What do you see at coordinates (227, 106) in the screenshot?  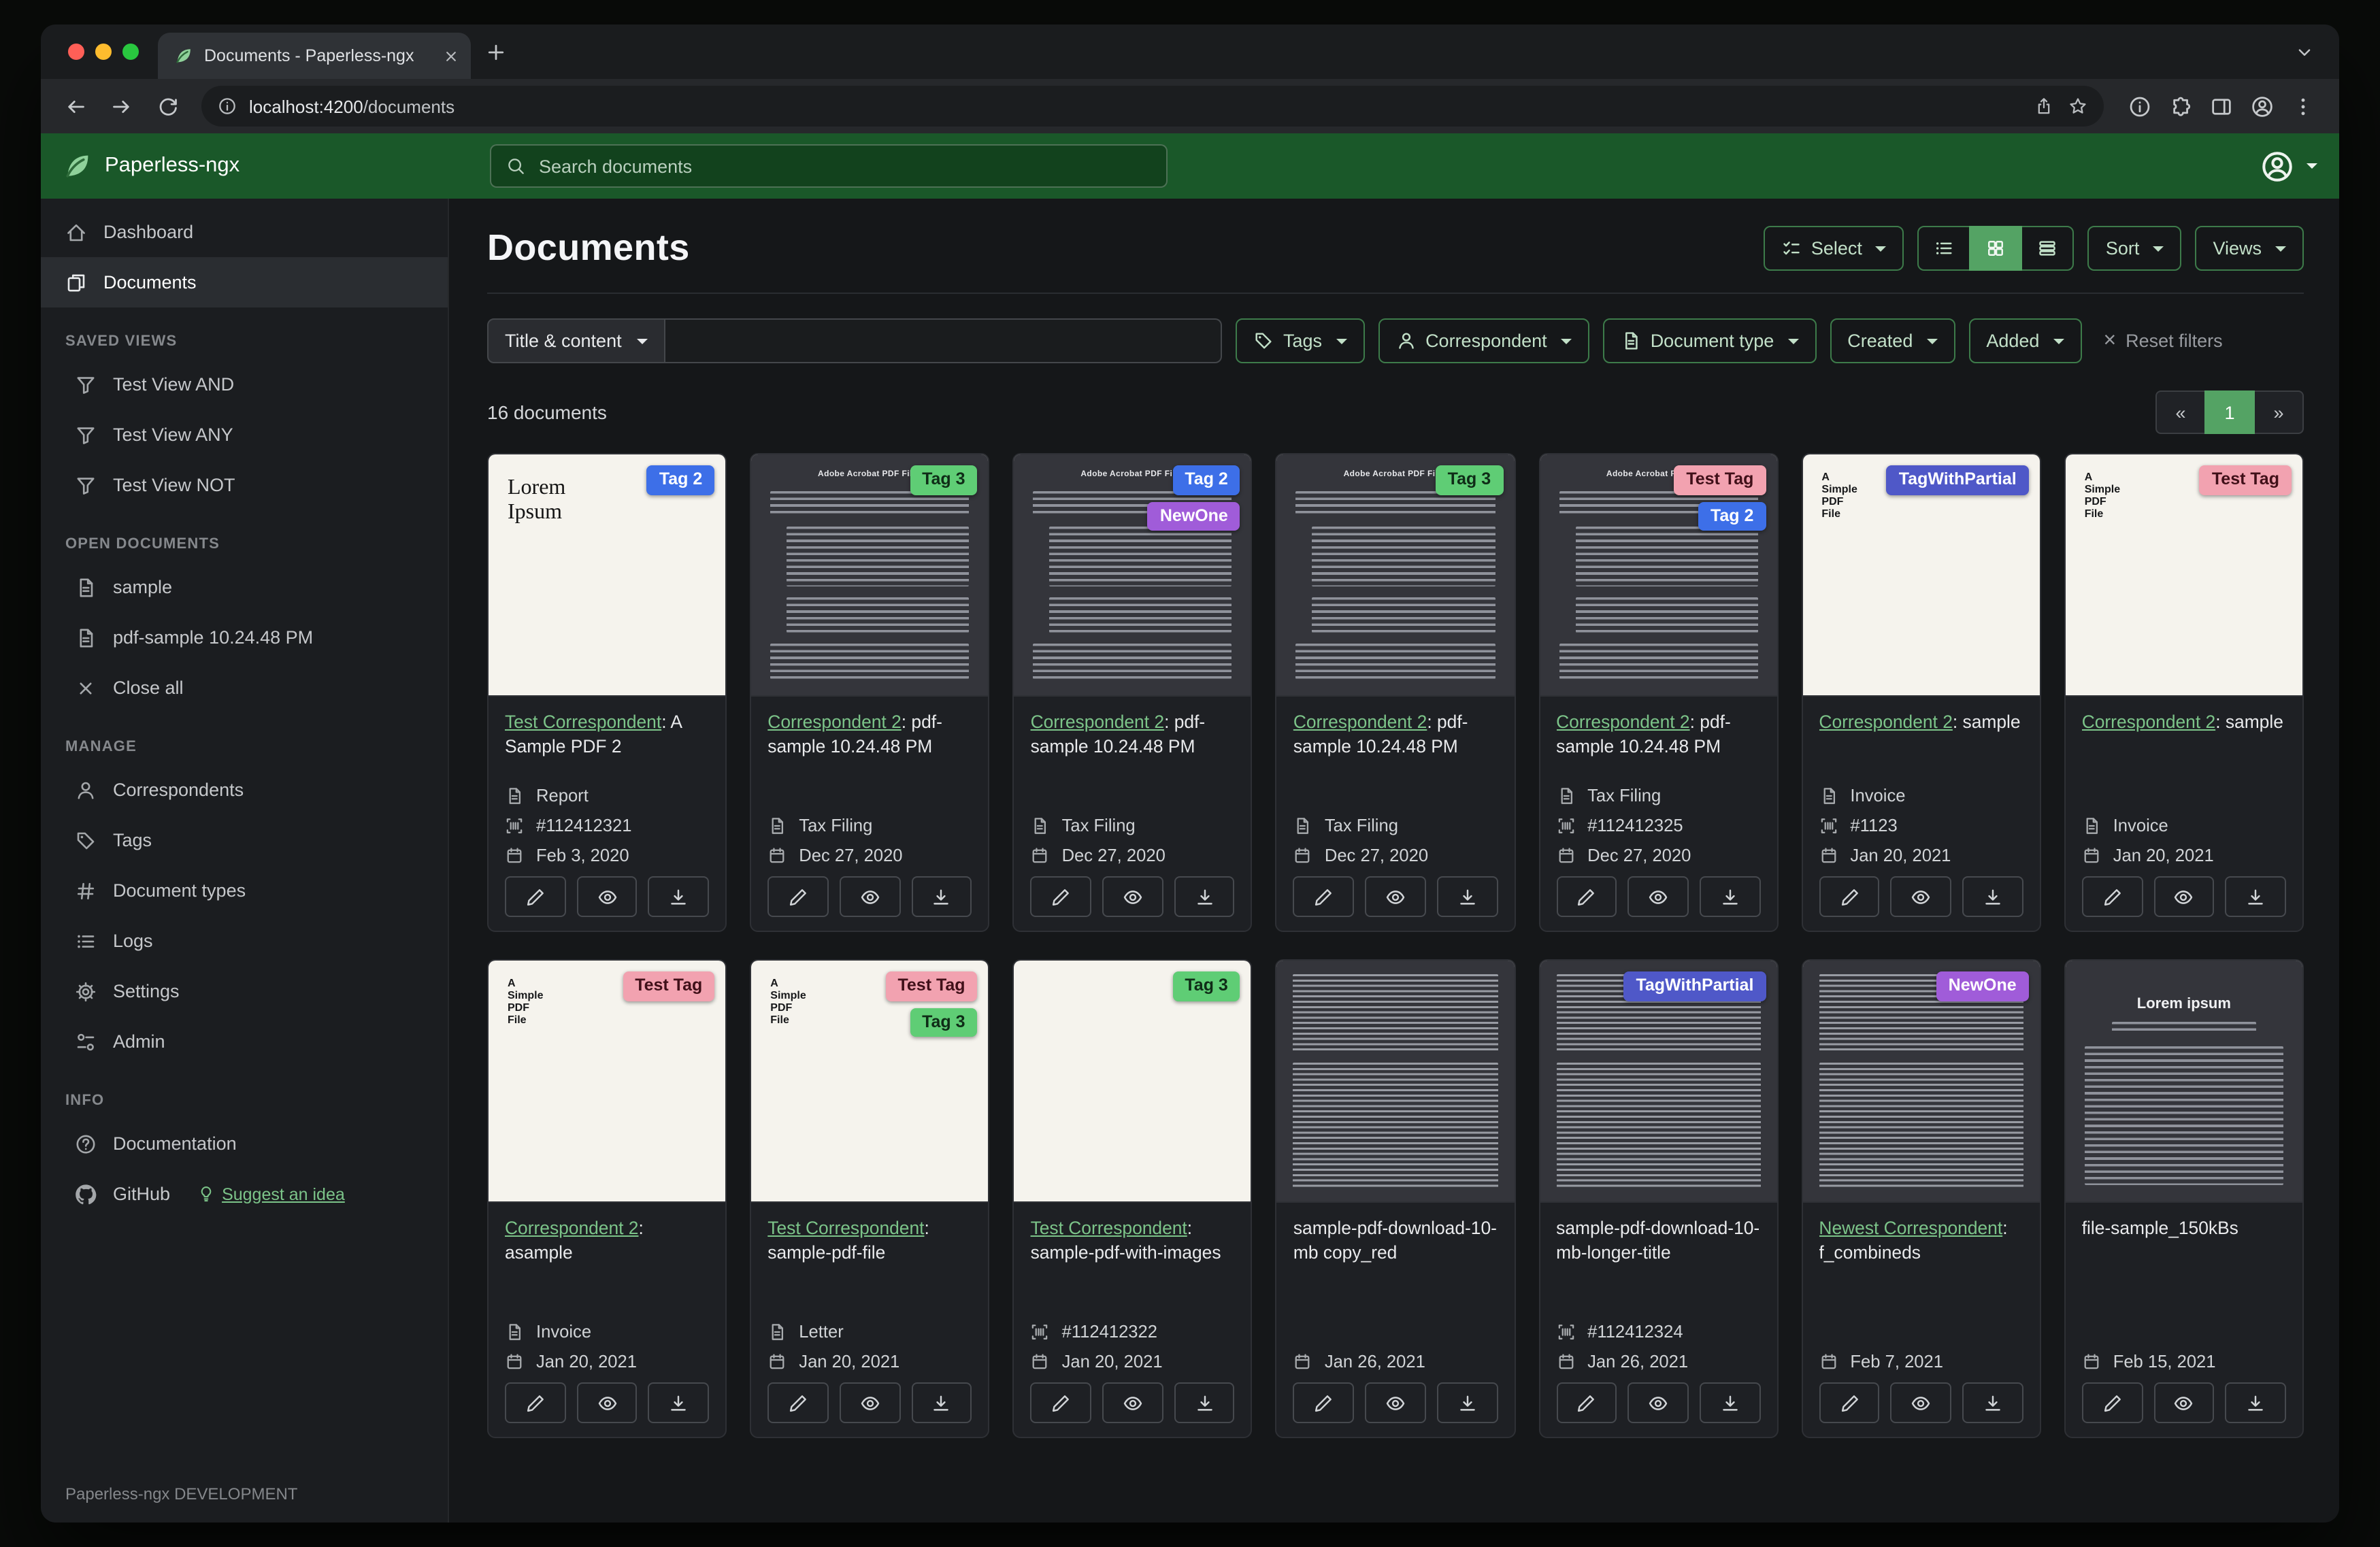 I see `site-info-icon` at bounding box center [227, 106].